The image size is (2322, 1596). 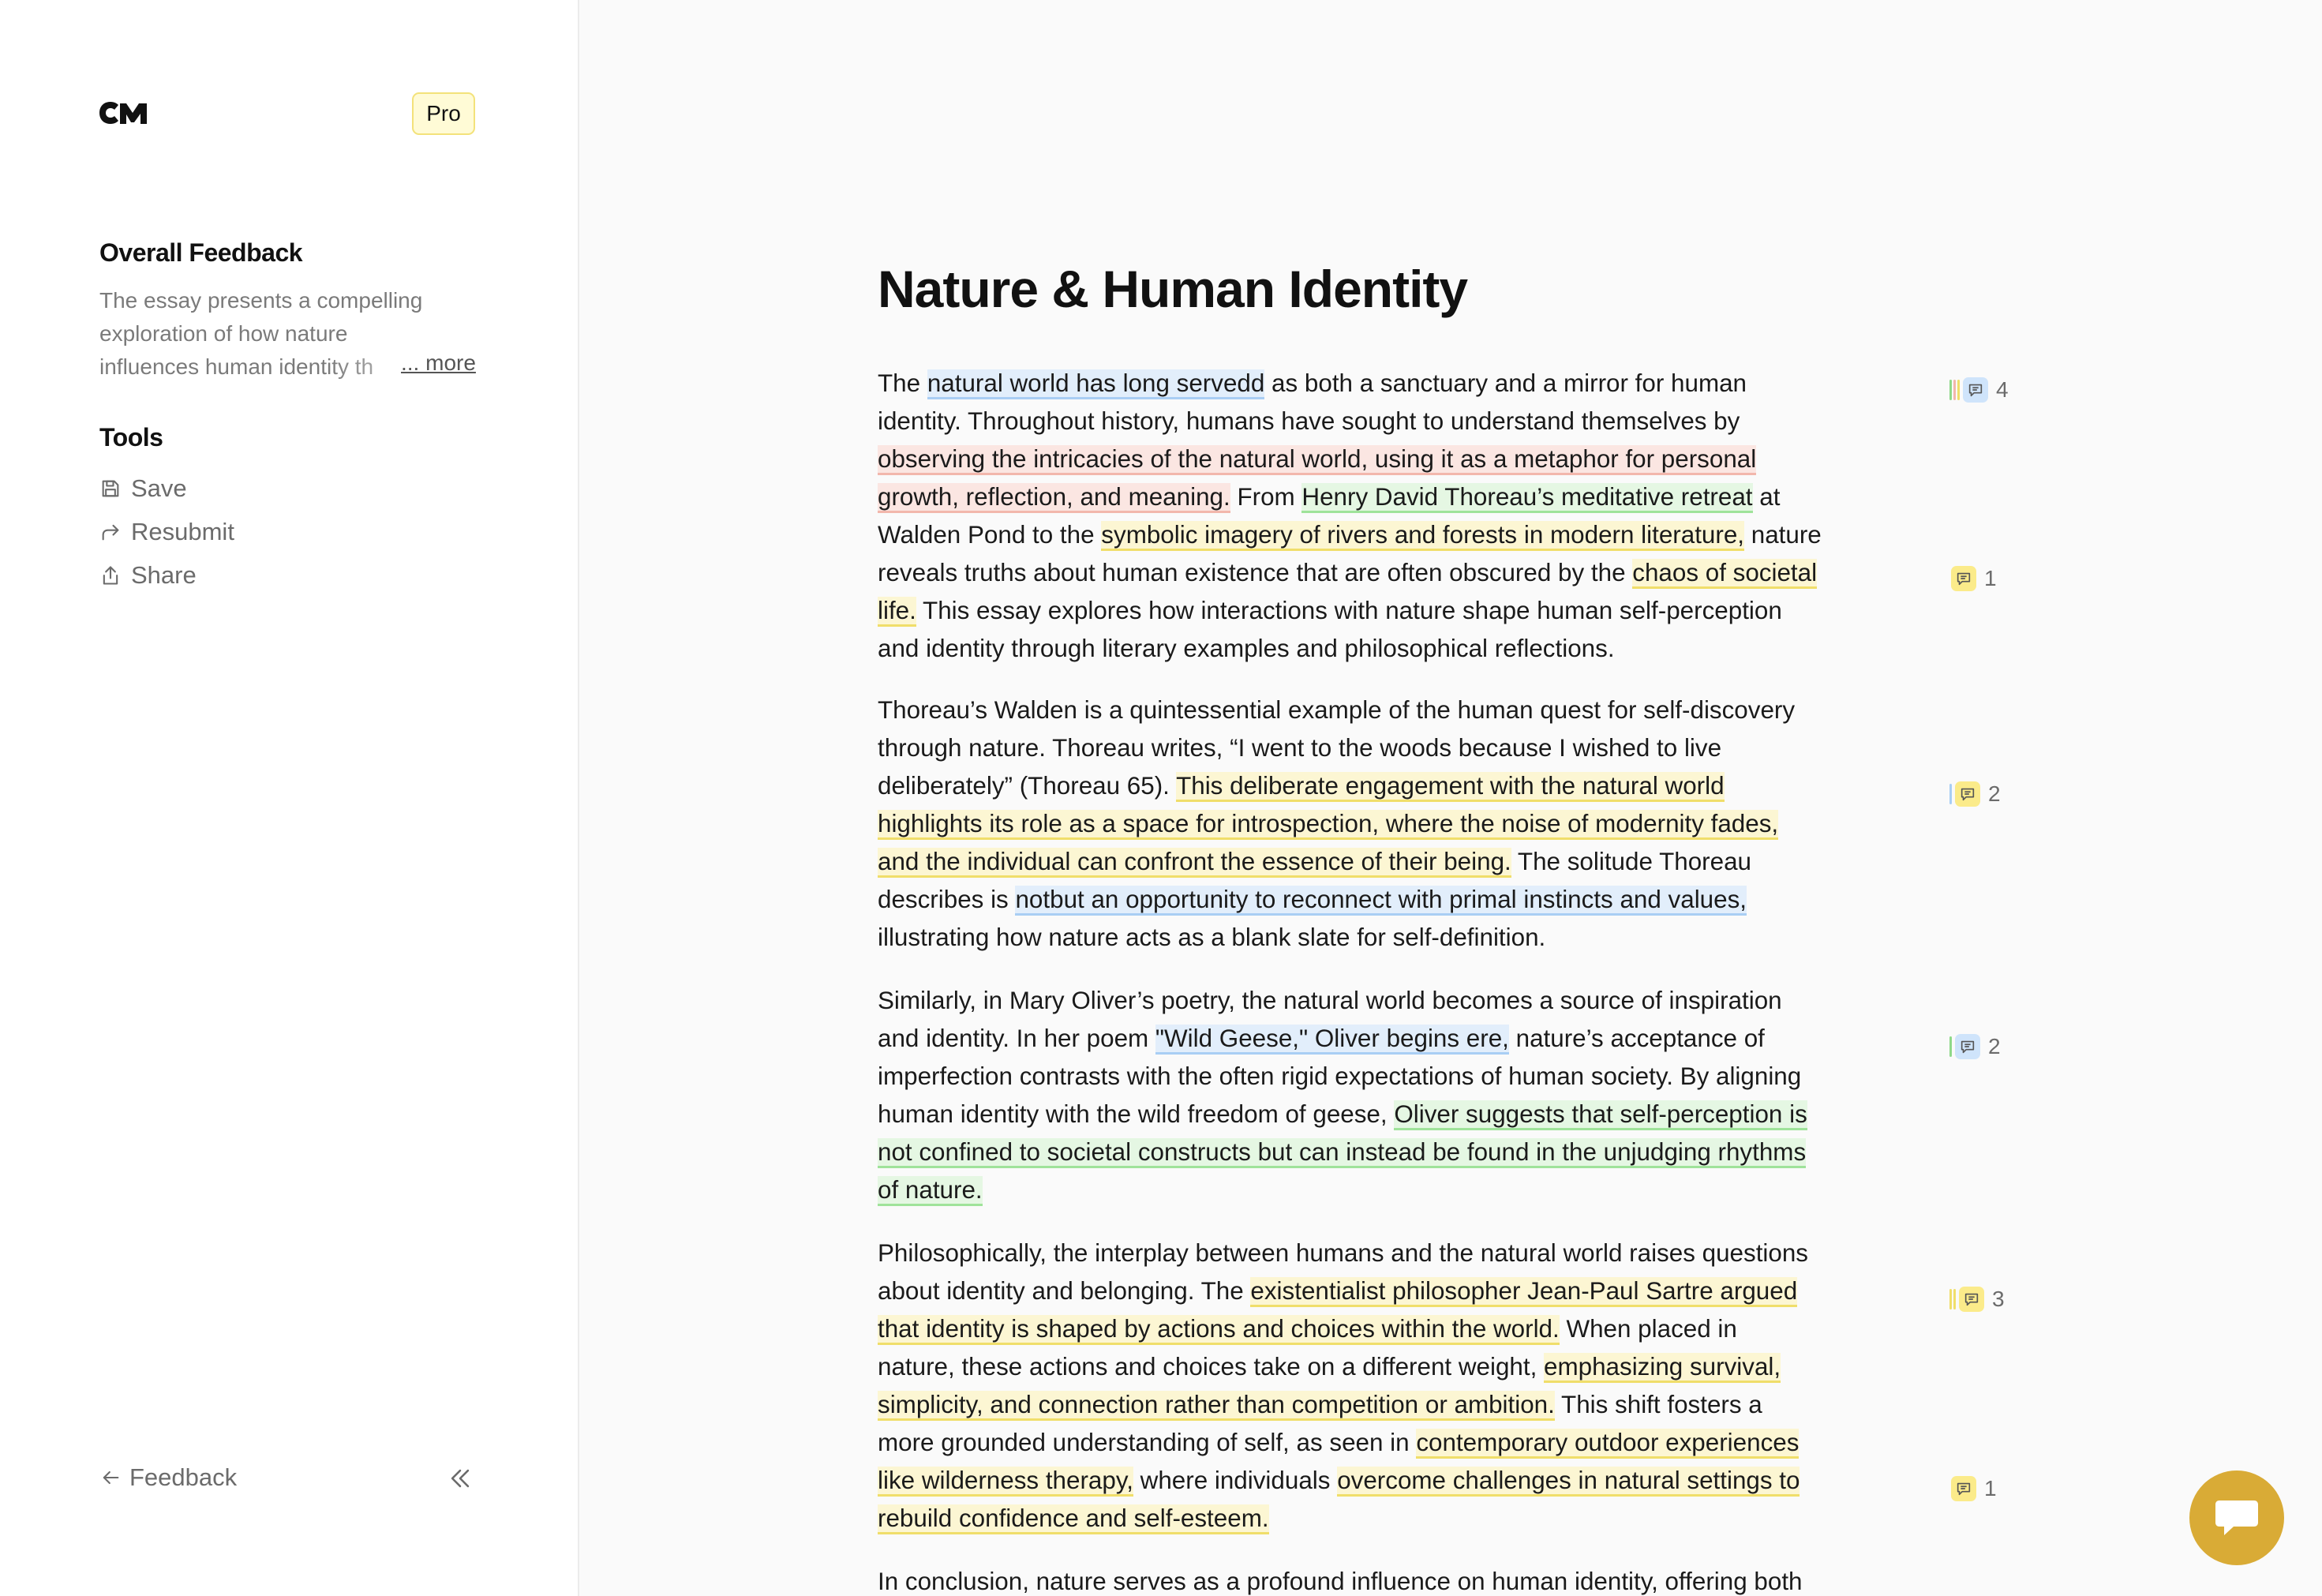 I want to click on comment-count: 3, so click(x=1999, y=1299).